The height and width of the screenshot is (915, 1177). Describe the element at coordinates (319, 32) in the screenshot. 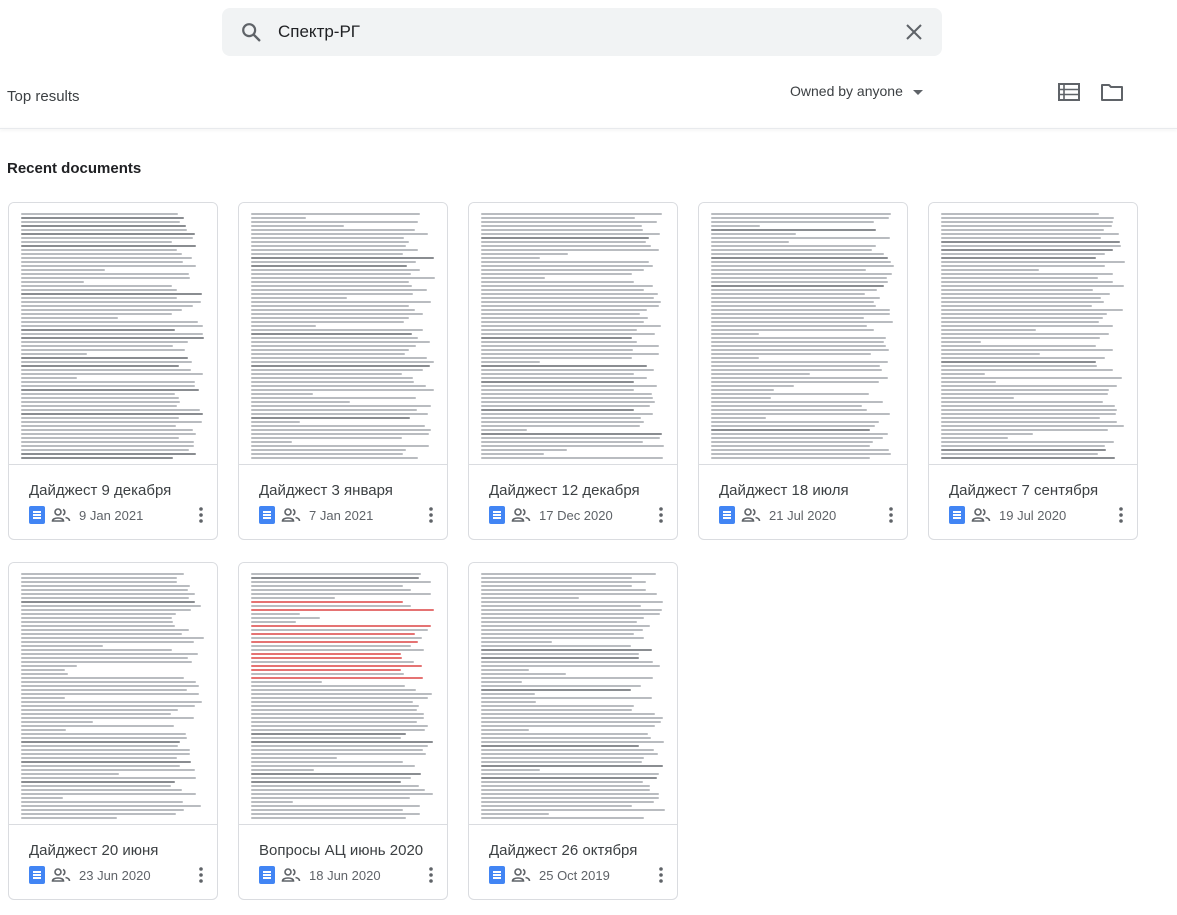

I see `search-input: Спектр-РГ` at that location.